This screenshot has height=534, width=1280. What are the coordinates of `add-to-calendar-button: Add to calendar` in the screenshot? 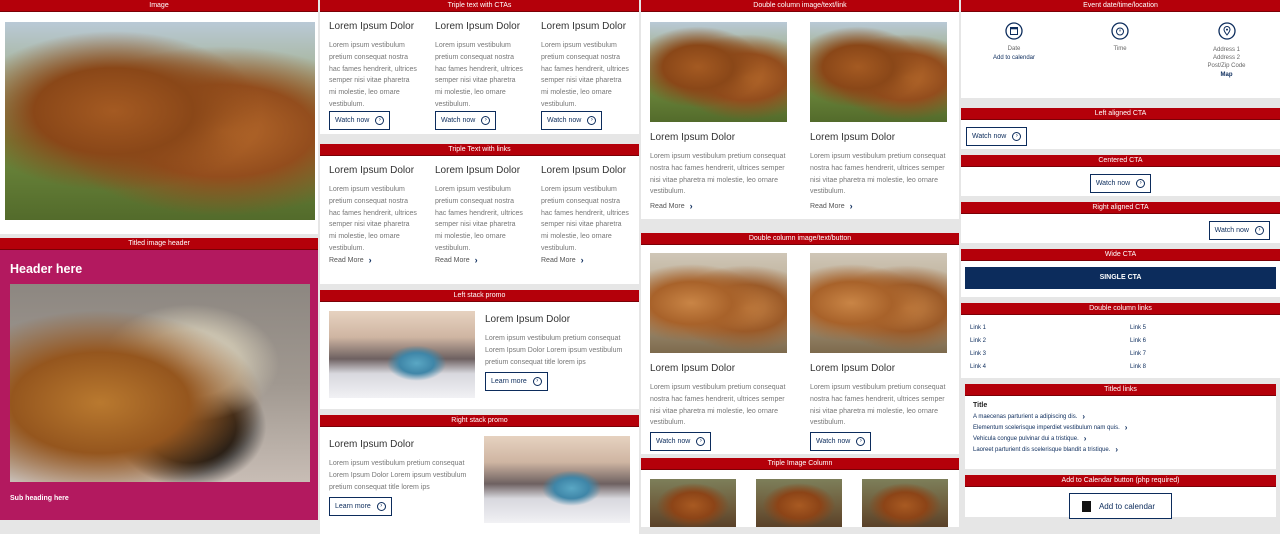 It's located at (1120, 506).